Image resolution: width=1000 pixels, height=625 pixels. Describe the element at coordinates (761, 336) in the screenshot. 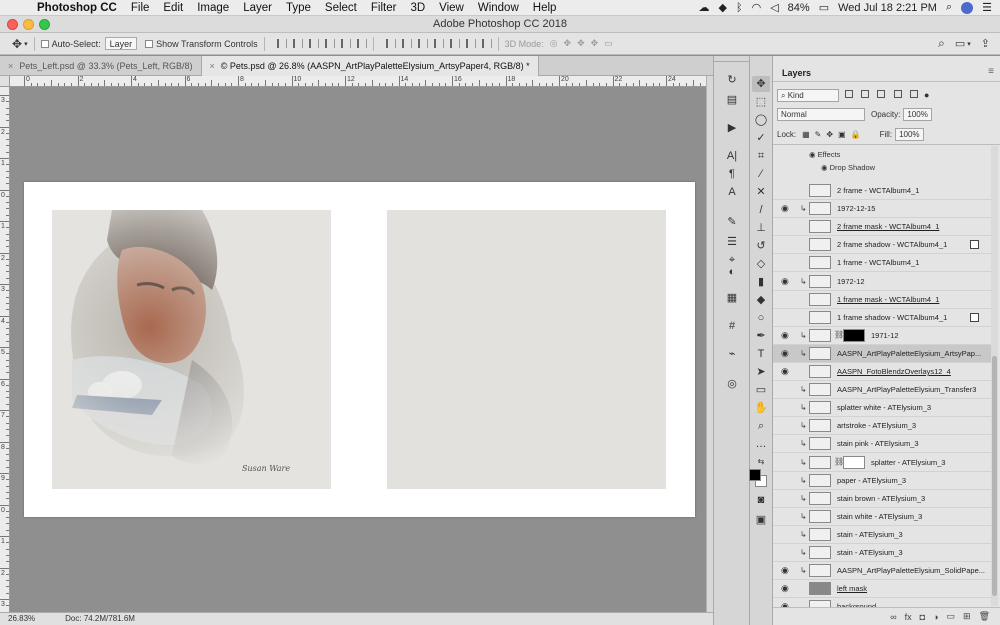

I see `pen-tool-icon: ✒` at that location.